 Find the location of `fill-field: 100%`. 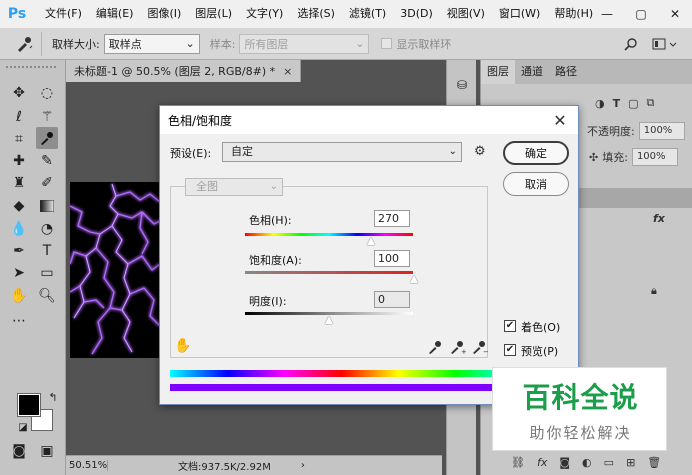

fill-field: 100% is located at coordinates (654, 157).